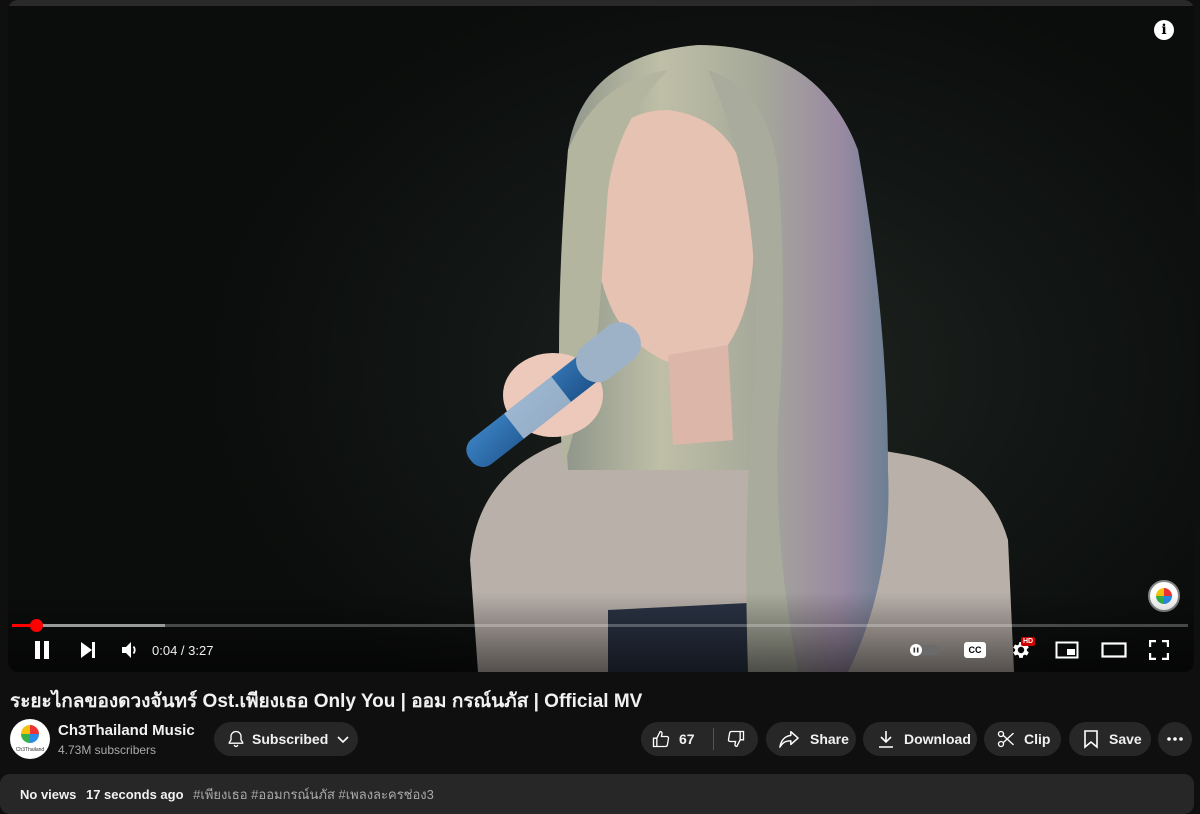 The height and width of the screenshot is (814, 1200). Describe the element at coordinates (1005, 739) in the screenshot. I see `scissors-icon` at that location.